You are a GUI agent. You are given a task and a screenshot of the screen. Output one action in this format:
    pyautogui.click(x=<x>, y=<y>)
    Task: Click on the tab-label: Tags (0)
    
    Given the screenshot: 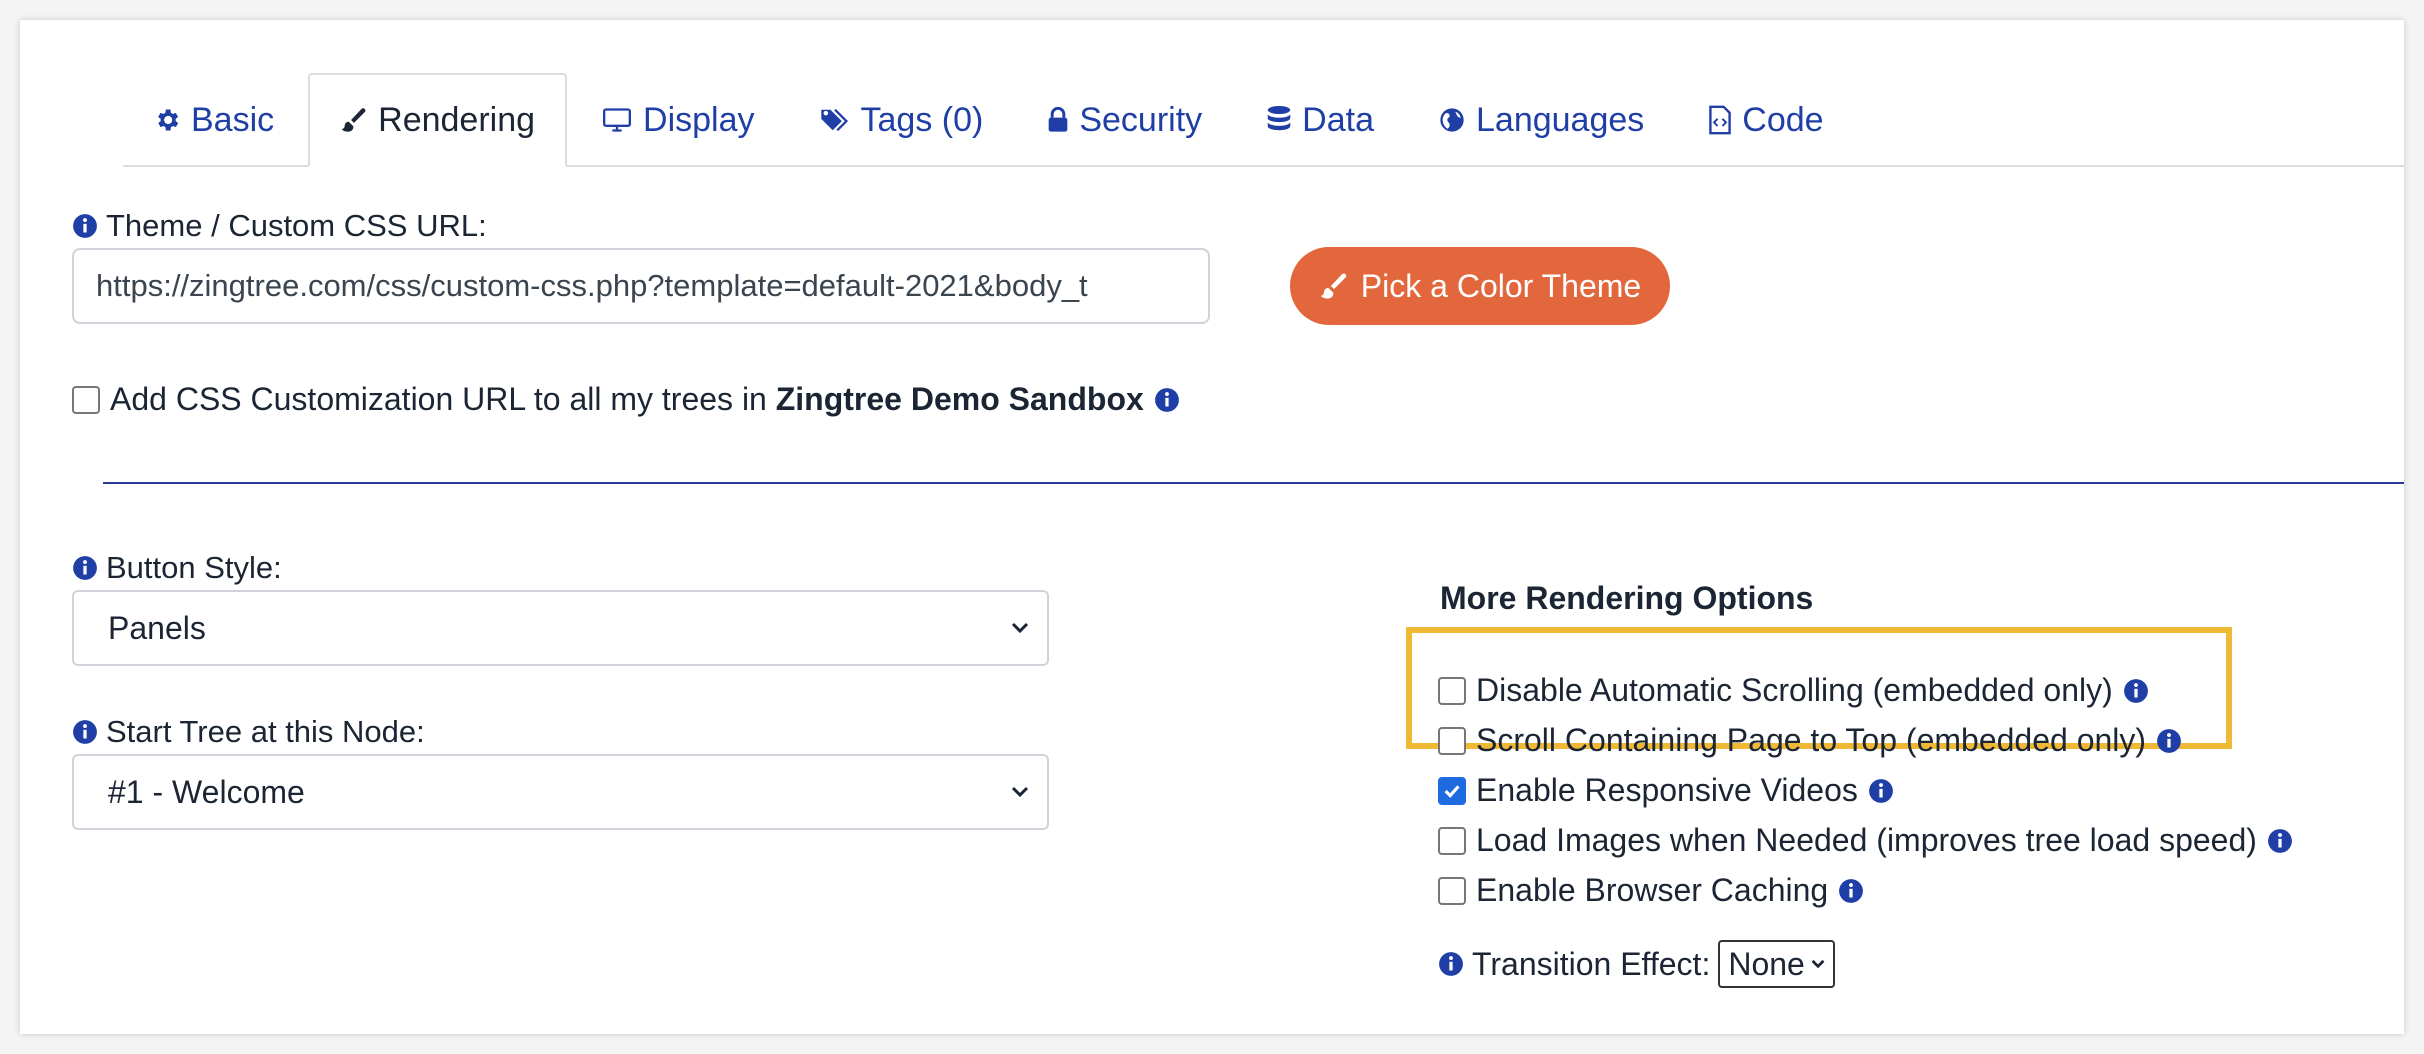 What is the action you would take?
    pyautogui.click(x=922, y=119)
    